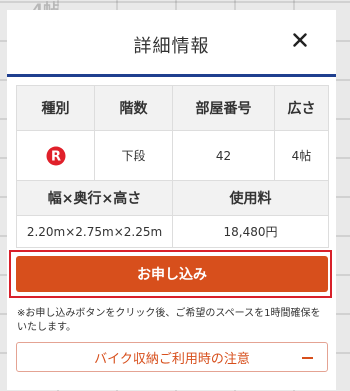 The width and height of the screenshot is (350, 391). I want to click on close-button, so click(300, 40).